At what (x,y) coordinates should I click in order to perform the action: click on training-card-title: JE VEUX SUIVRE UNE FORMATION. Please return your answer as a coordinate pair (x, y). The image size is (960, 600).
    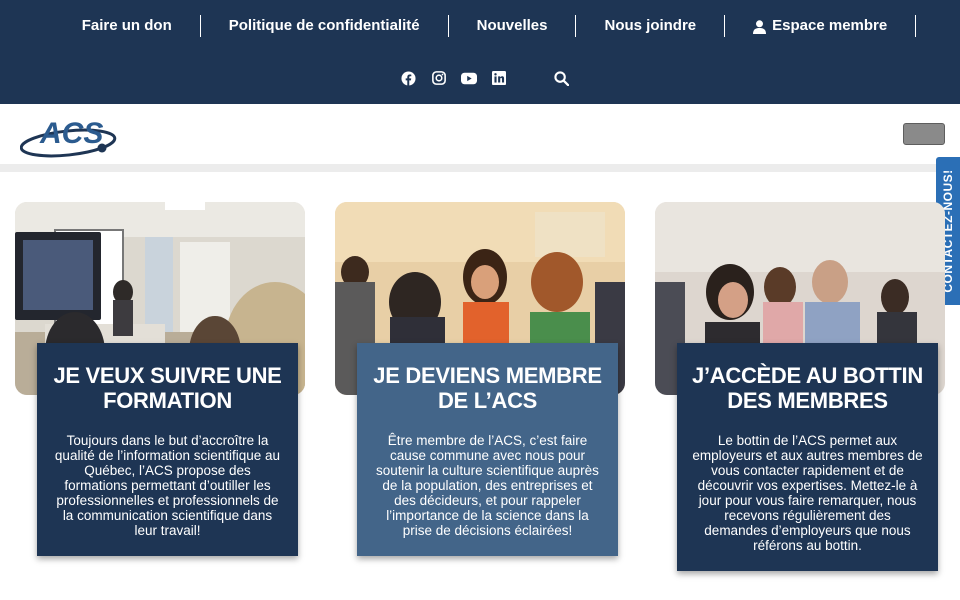
    Looking at the image, I should click on (167, 388).